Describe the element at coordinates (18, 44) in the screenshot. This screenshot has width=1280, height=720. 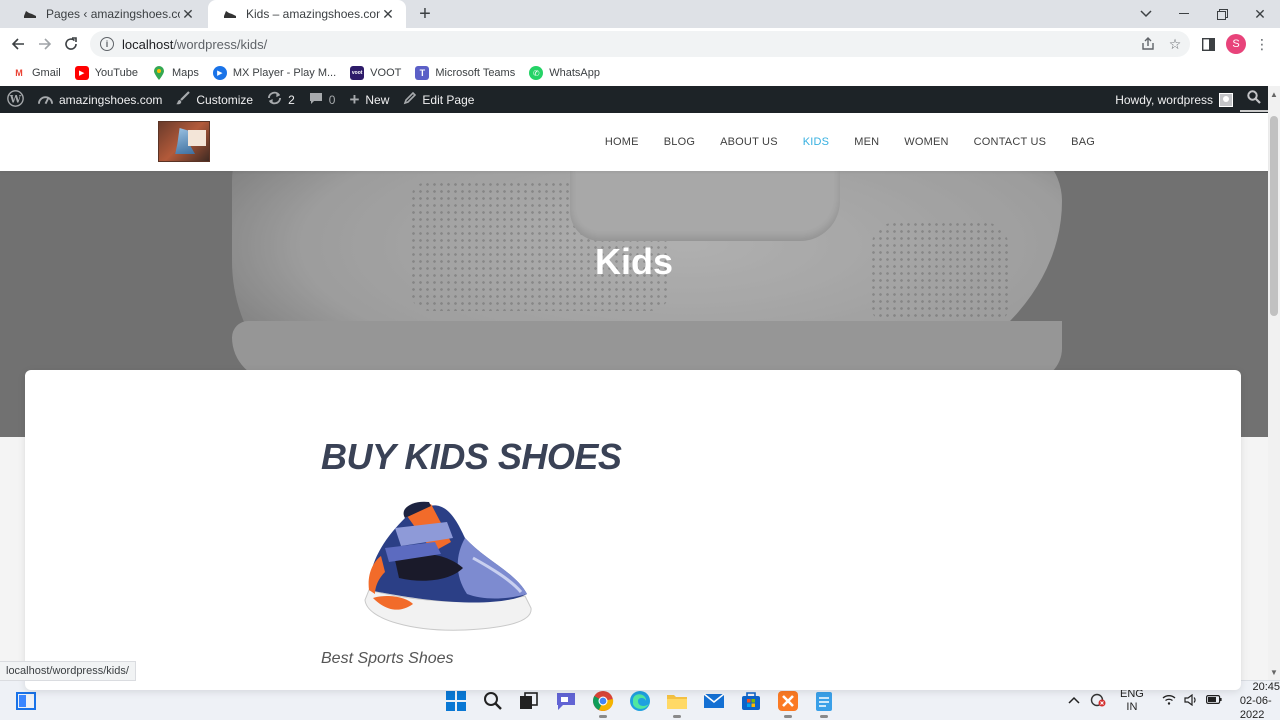
I see `back-arrow-icon` at that location.